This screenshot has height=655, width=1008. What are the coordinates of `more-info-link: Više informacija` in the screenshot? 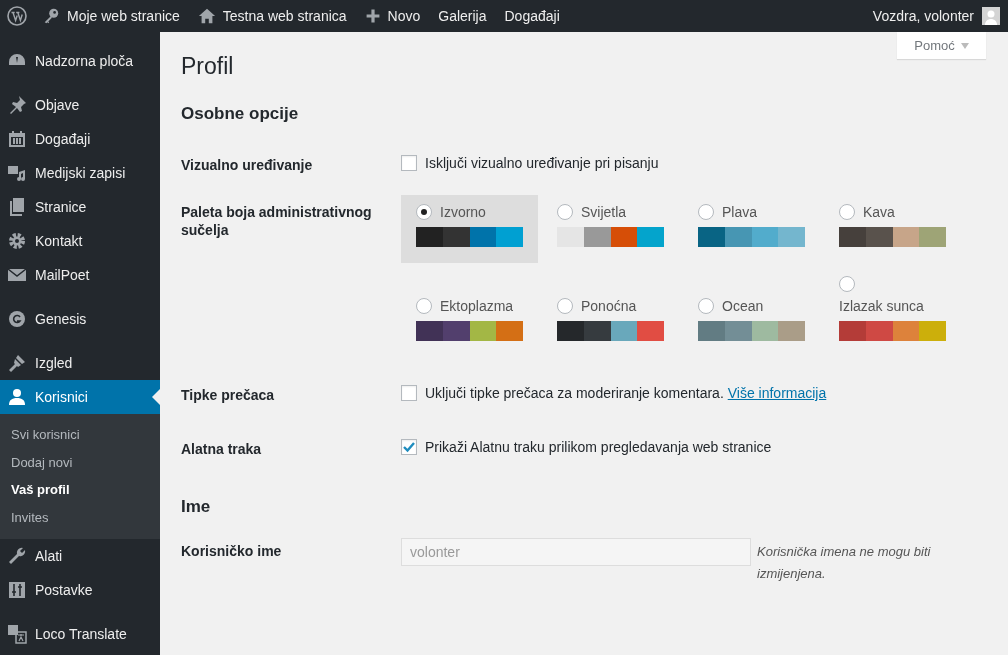 It's located at (777, 393).